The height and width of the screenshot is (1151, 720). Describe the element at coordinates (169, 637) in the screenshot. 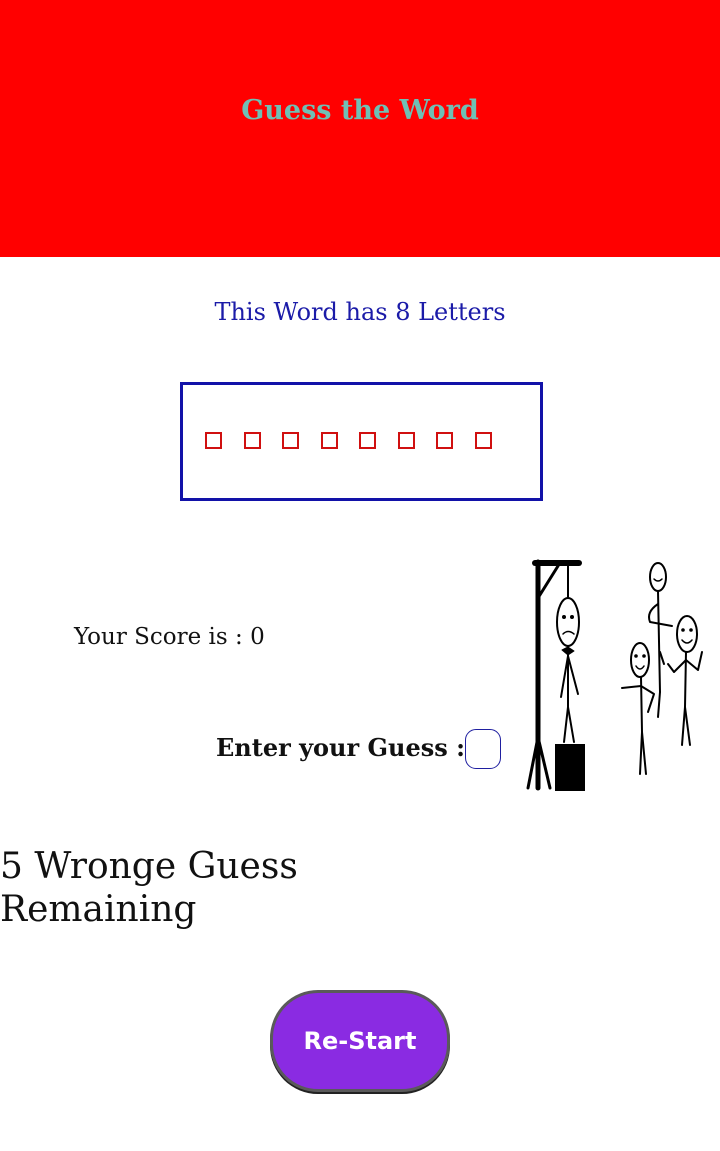

I see `score-text: Your Score is : 0` at that location.